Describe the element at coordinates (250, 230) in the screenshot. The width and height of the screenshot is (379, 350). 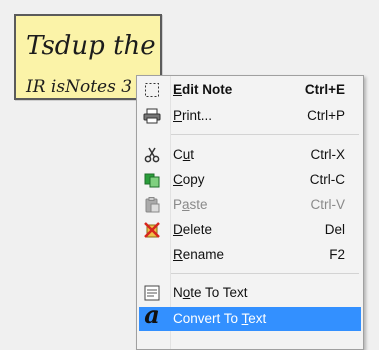
I see `menu-item-delete: Delete Del` at that location.